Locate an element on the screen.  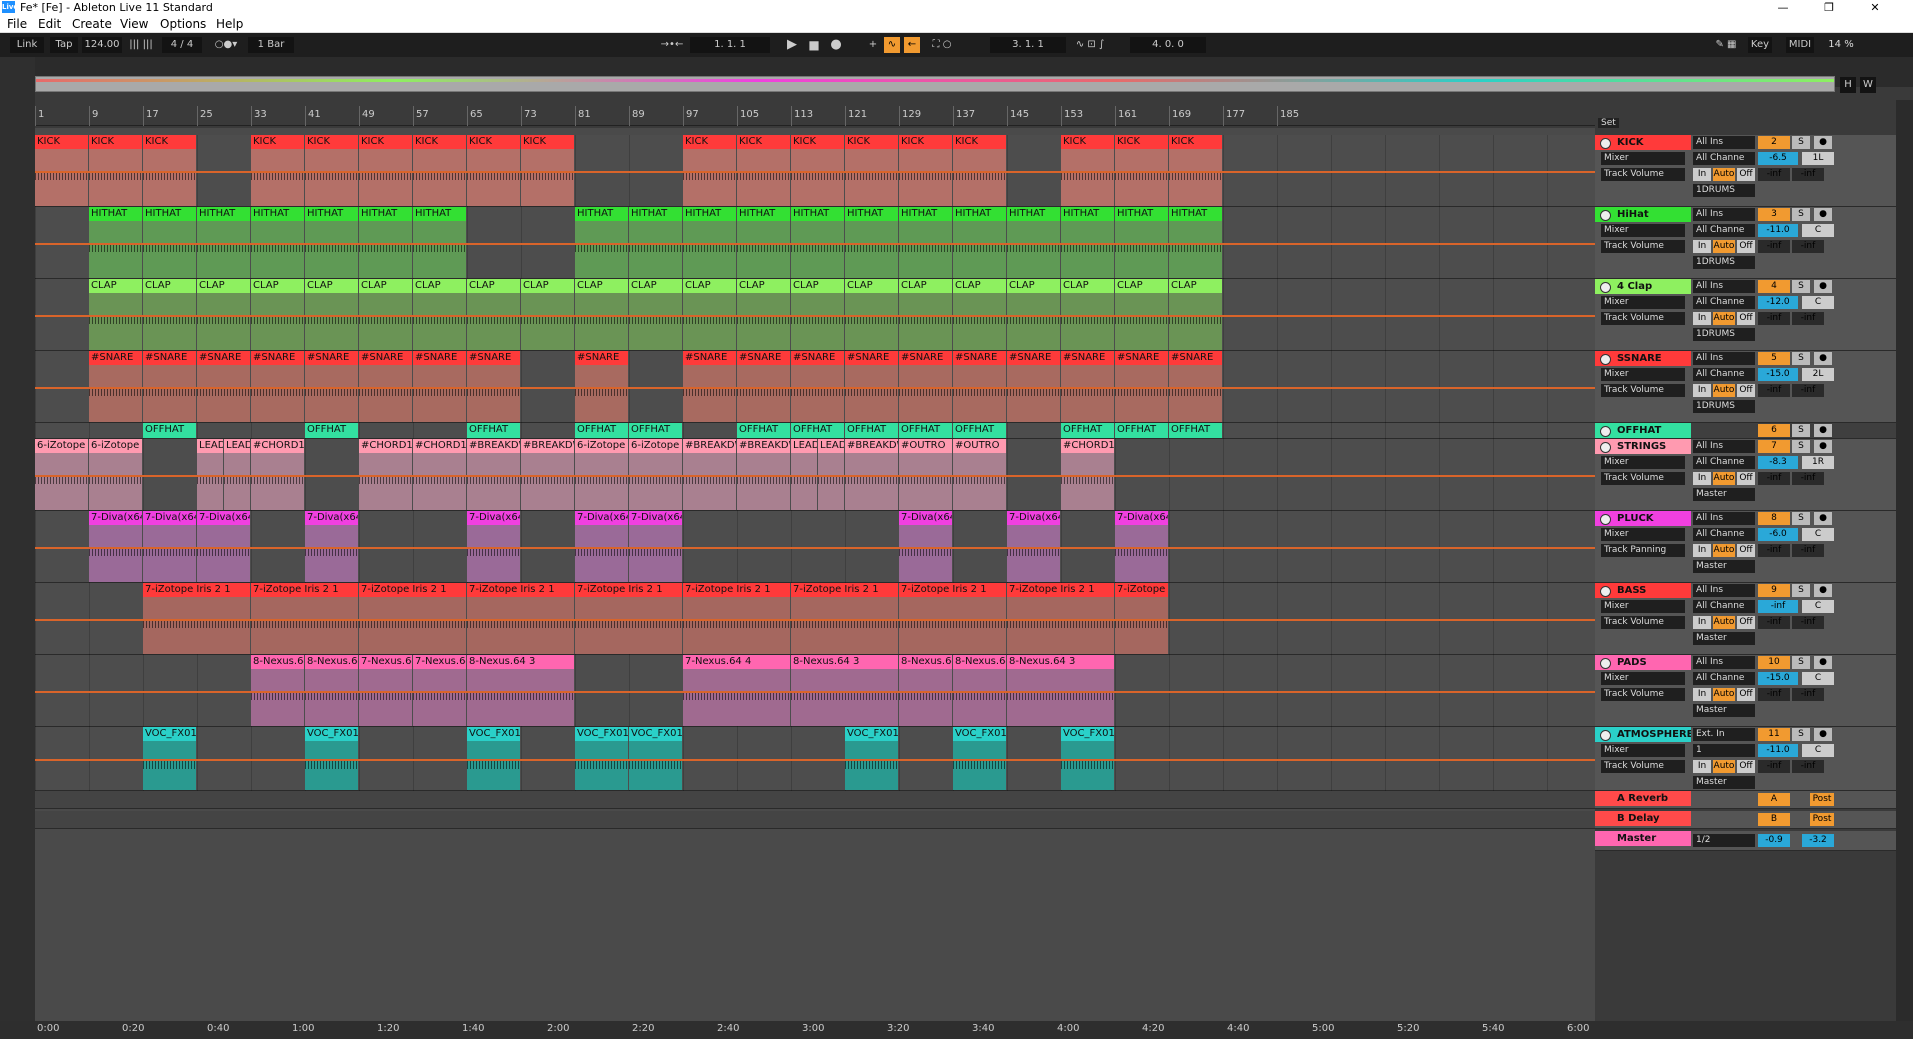
close-button: ✕ is located at coordinates (1875, 7).